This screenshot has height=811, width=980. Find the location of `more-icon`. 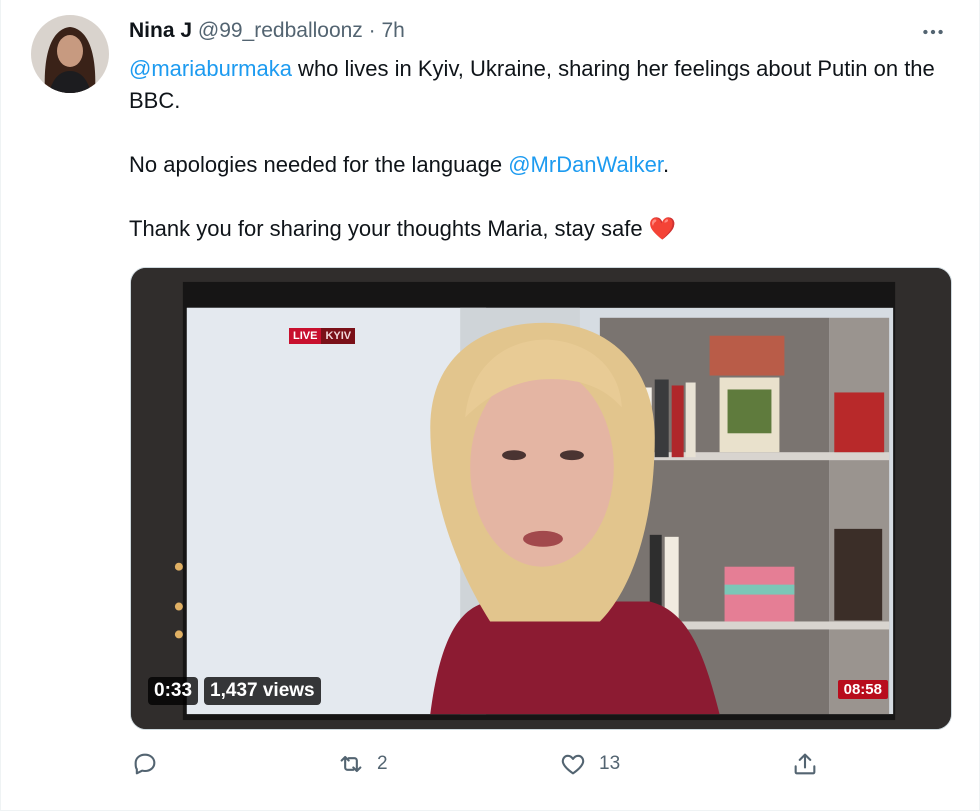

more-icon is located at coordinates (933, 32).